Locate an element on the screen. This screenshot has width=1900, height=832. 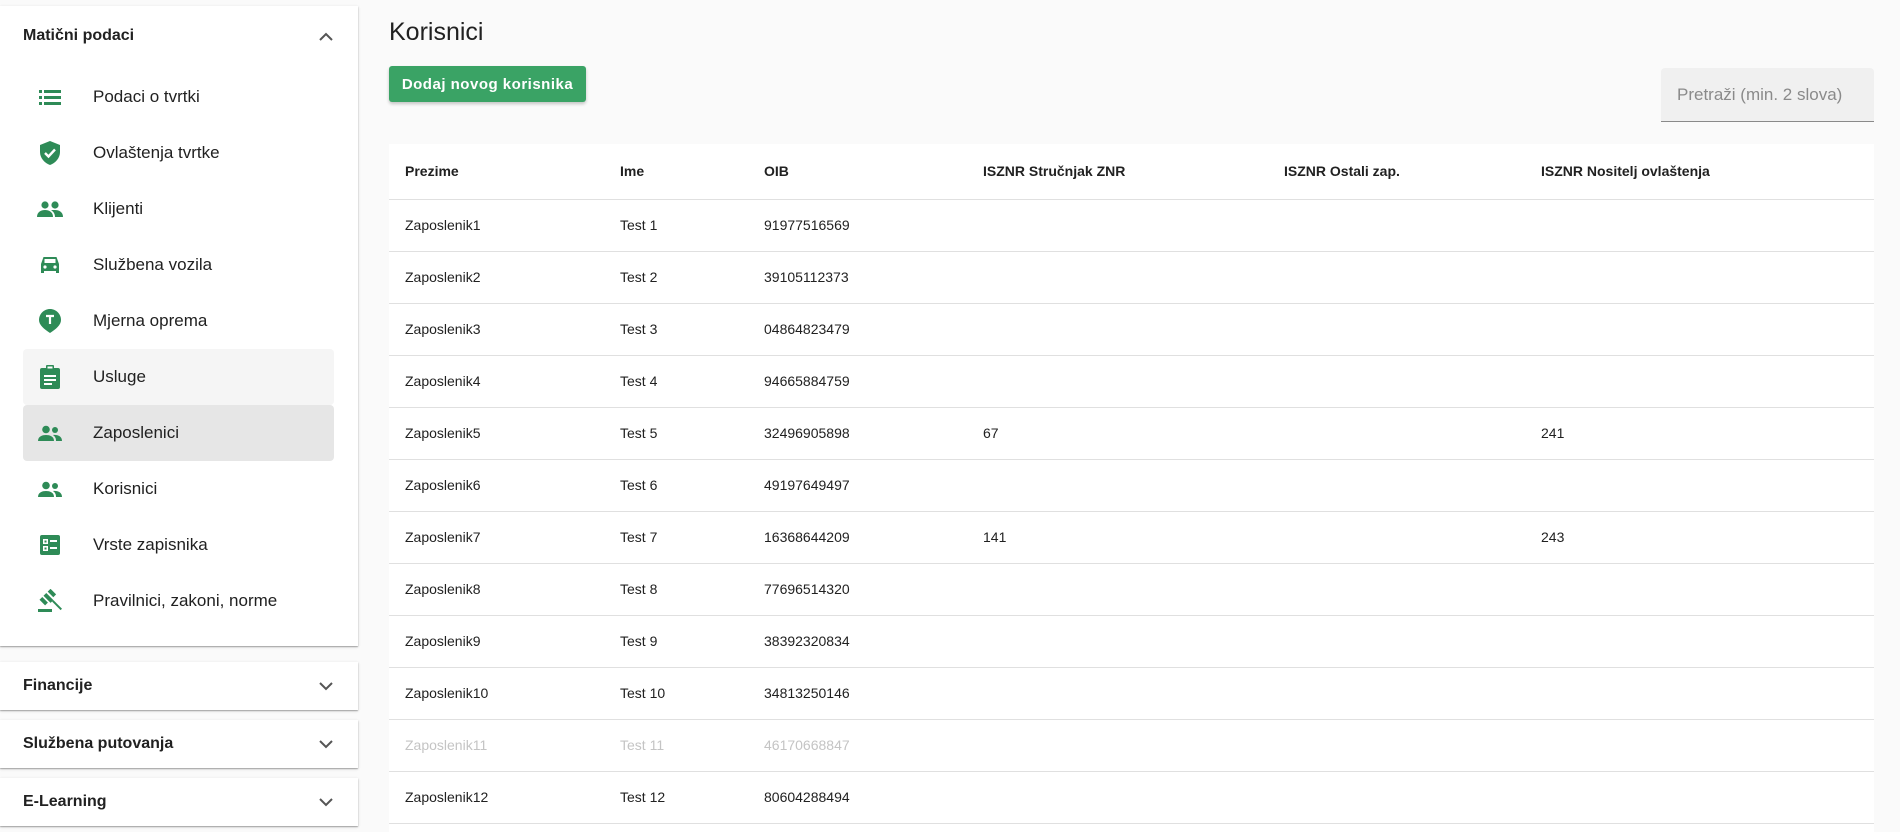
column-header-isznr-nositelj: ISZNR Nositelj ovlaštenja is located at coordinates (1699, 172).